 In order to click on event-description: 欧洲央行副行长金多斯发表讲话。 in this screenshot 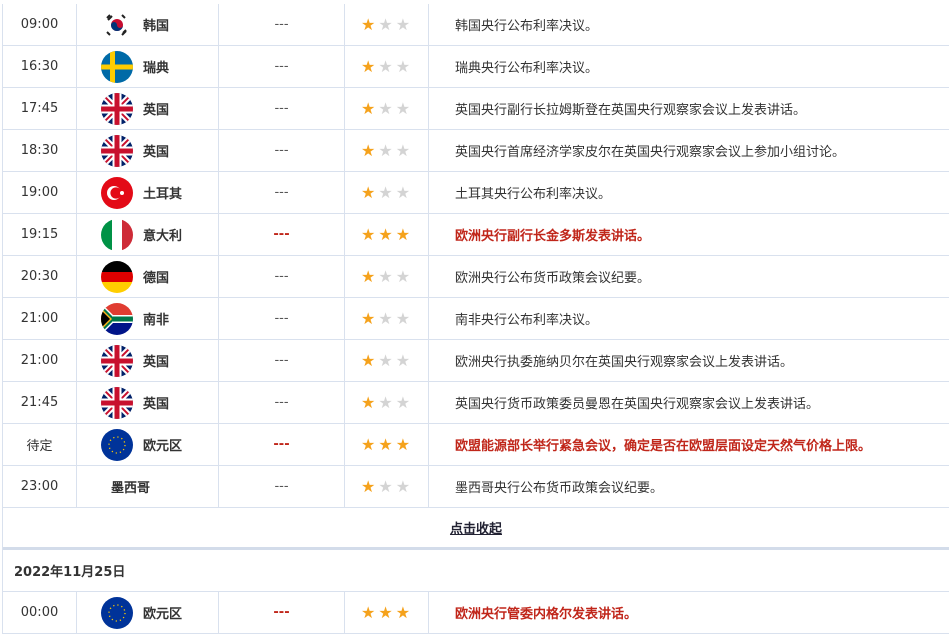, I will do `click(553, 236)`.